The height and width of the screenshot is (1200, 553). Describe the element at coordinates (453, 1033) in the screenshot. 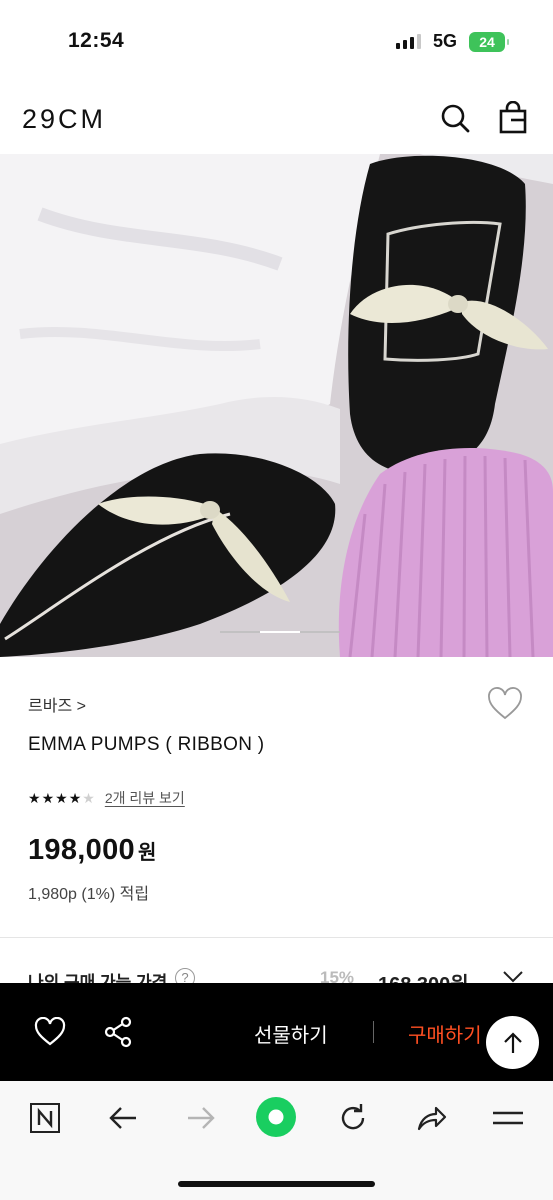

I see `buy-button: 구매하기` at that location.